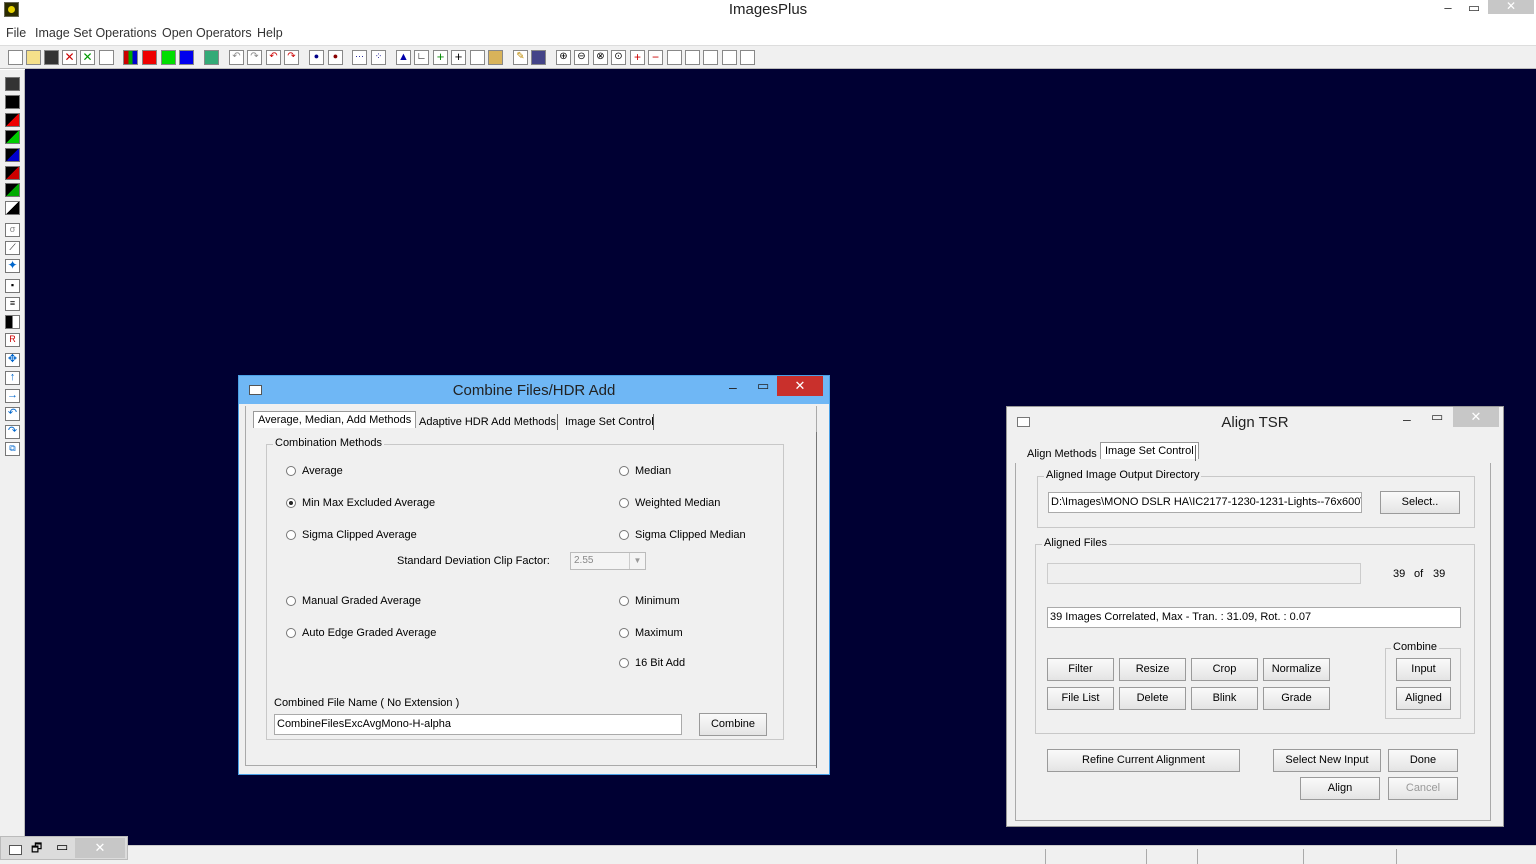 The image size is (1536, 864). I want to click on radio-auto-edge-graded-average, so click(291, 633).